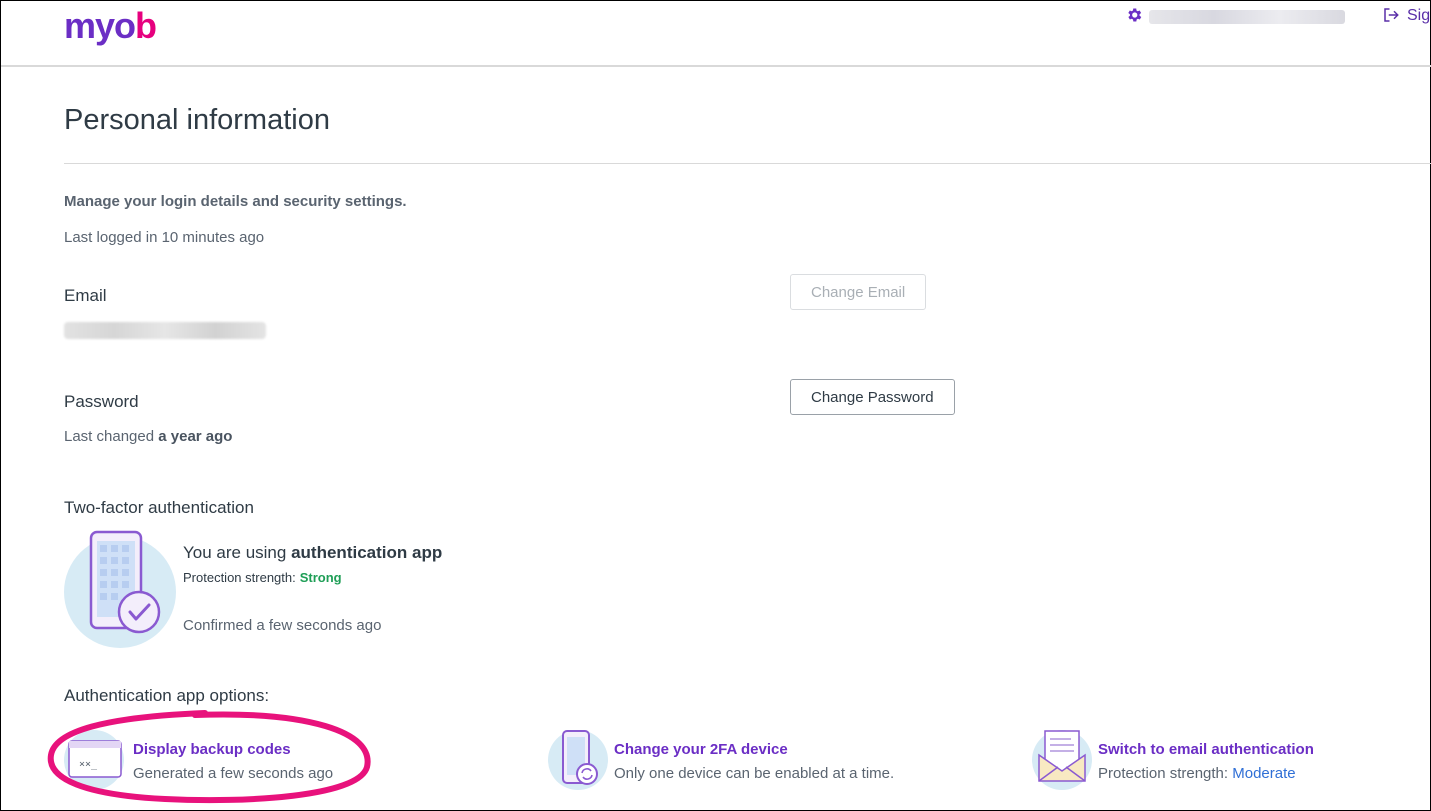  Describe the element at coordinates (167, 695) in the screenshot. I see `auth-options-label: Authentication app options:` at that location.